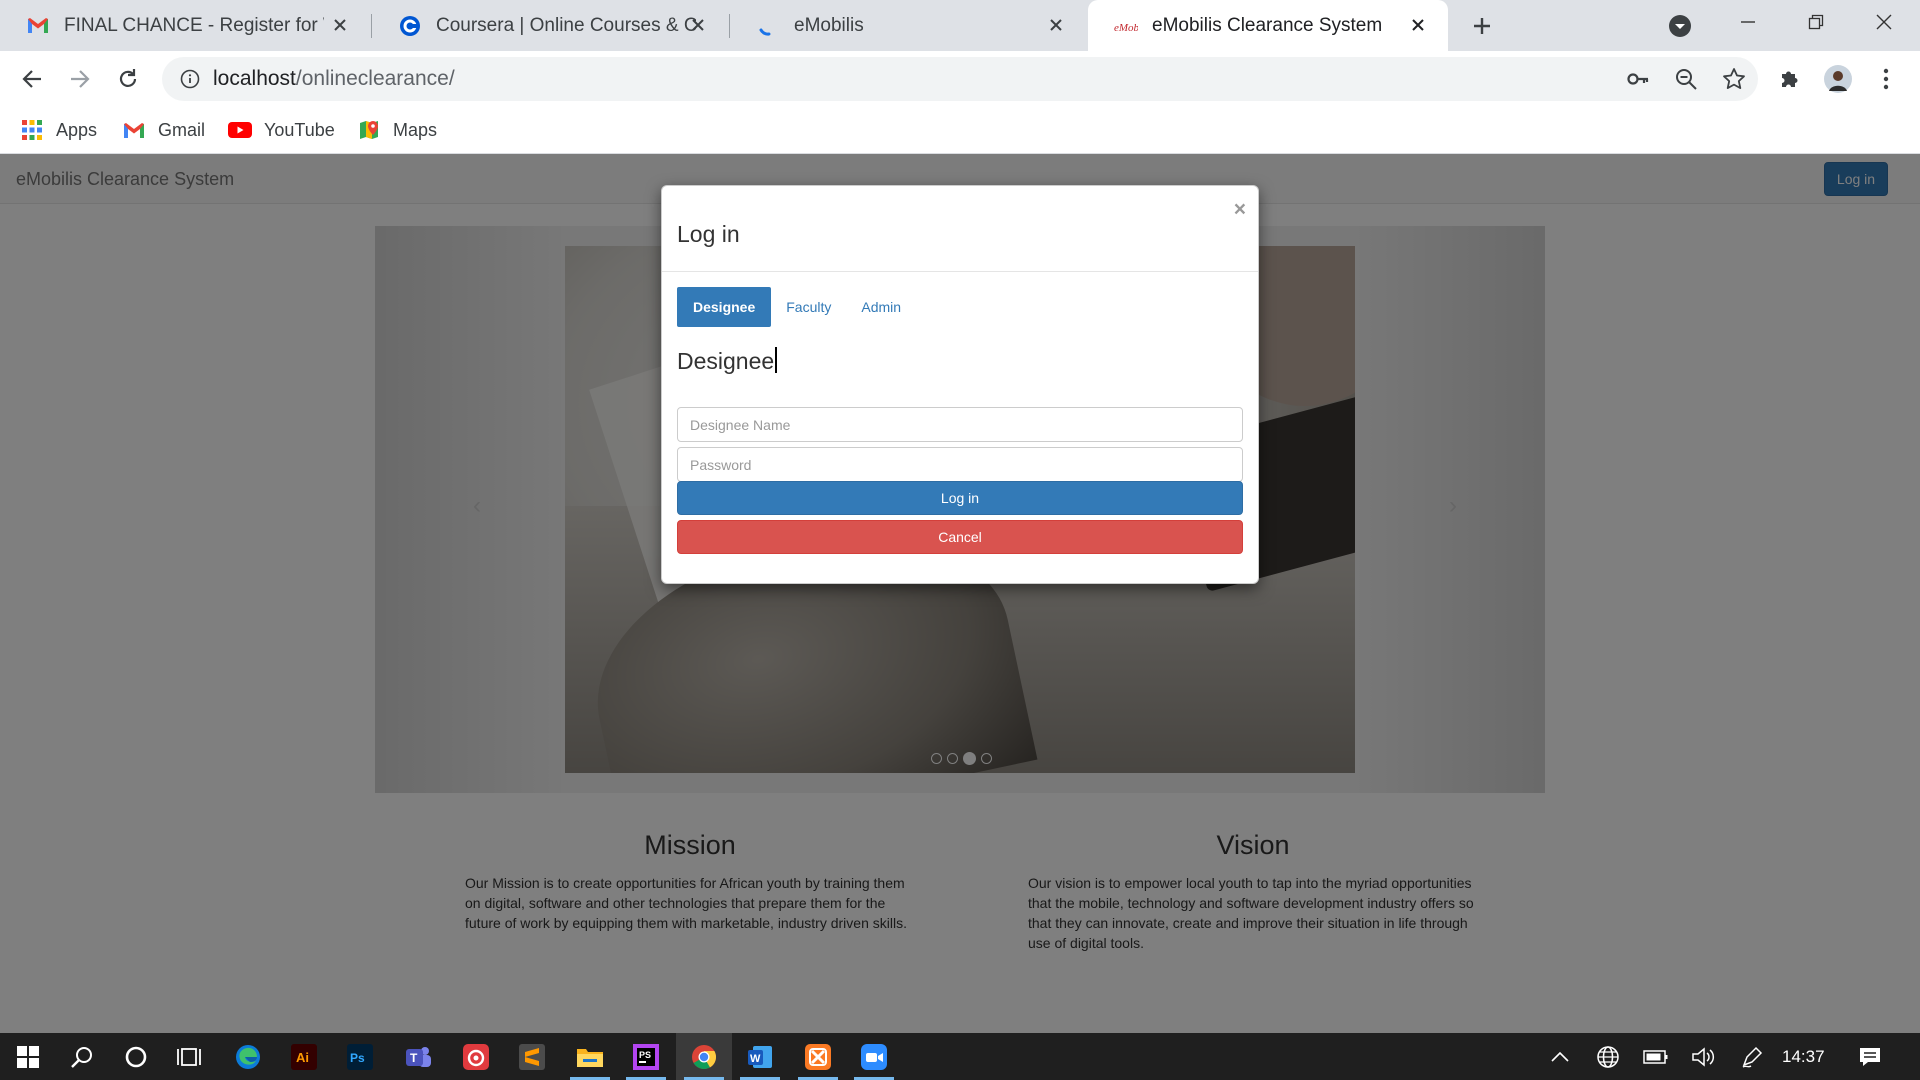 This screenshot has height=1080, width=1920. What do you see at coordinates (476, 1056) in the screenshot?
I see `app-icon` at bounding box center [476, 1056].